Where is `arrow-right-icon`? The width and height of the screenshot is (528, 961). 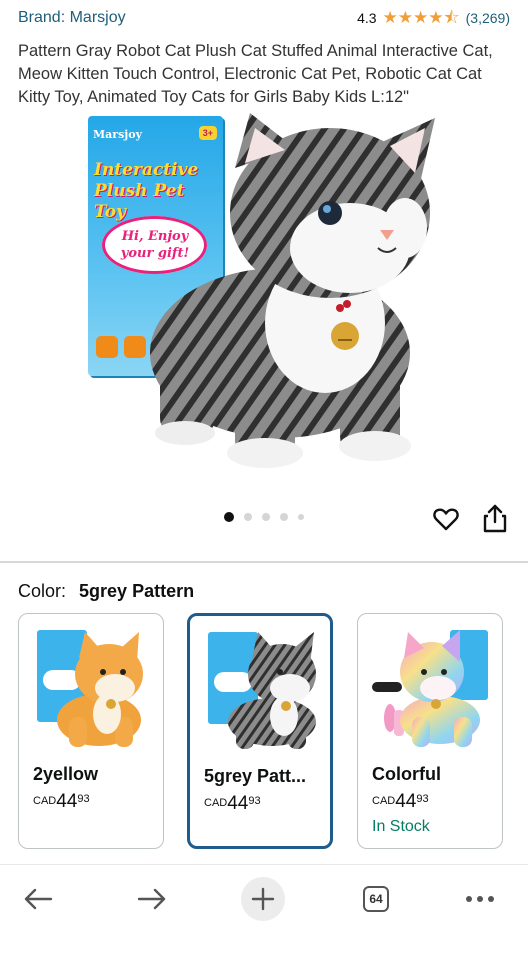
arrow-right-icon is located at coordinates (151, 899).